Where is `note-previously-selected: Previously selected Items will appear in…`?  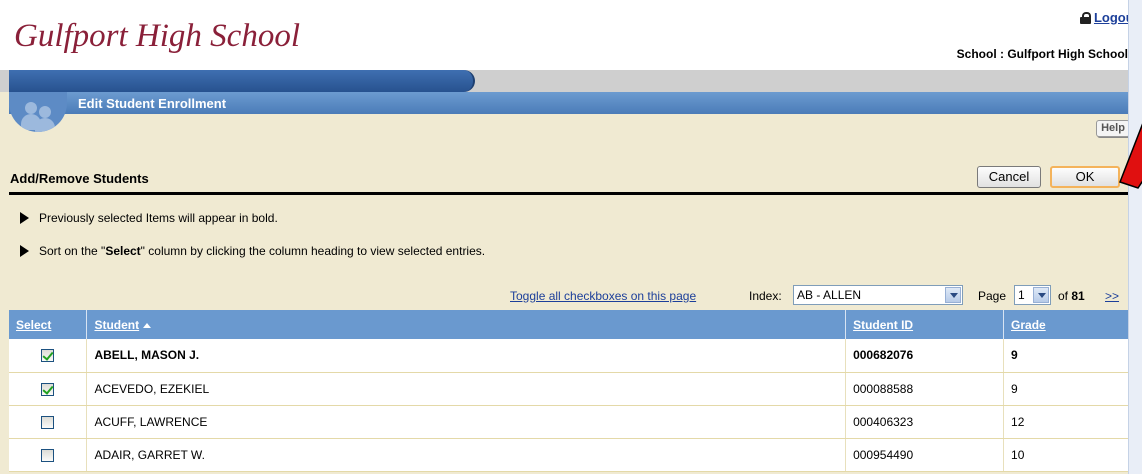 note-previously-selected: Previously selected Items will appear in… is located at coordinates (149, 218).